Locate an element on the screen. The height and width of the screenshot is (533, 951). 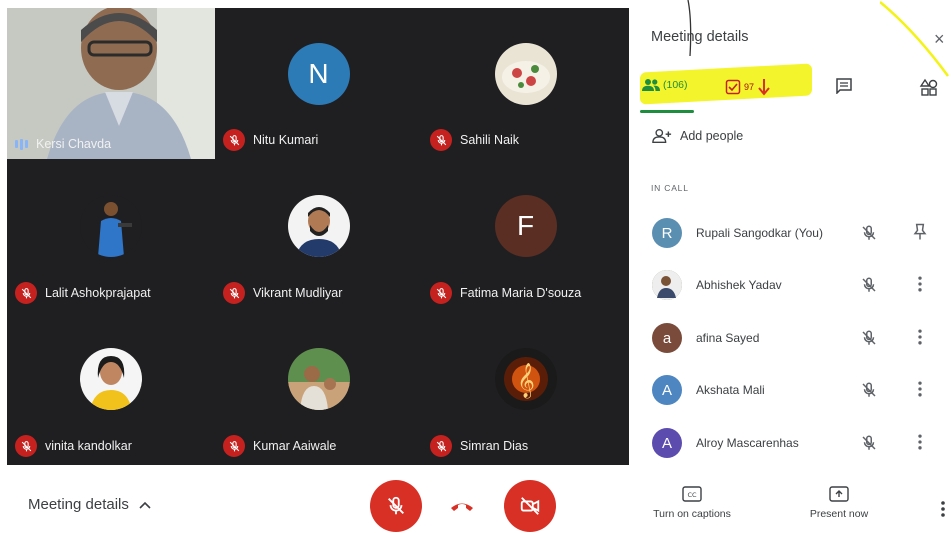
svg-text: CC is located at coordinates (692, 495).